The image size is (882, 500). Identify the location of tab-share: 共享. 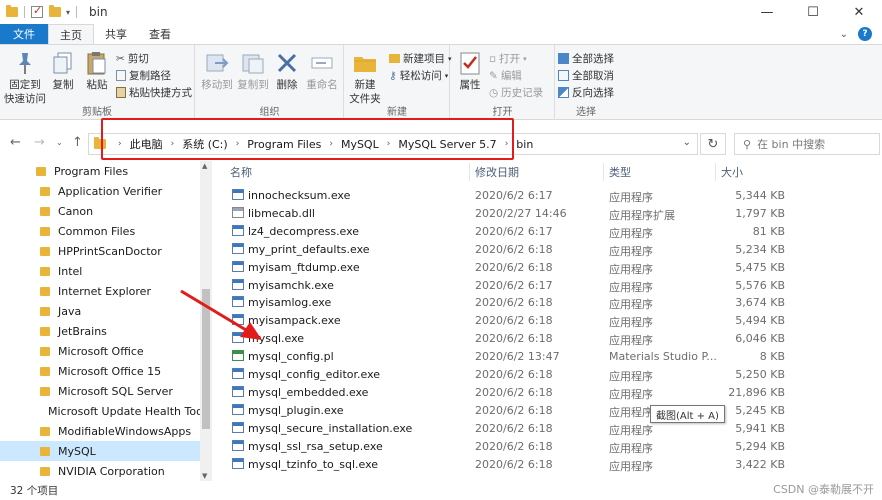
(116, 34).